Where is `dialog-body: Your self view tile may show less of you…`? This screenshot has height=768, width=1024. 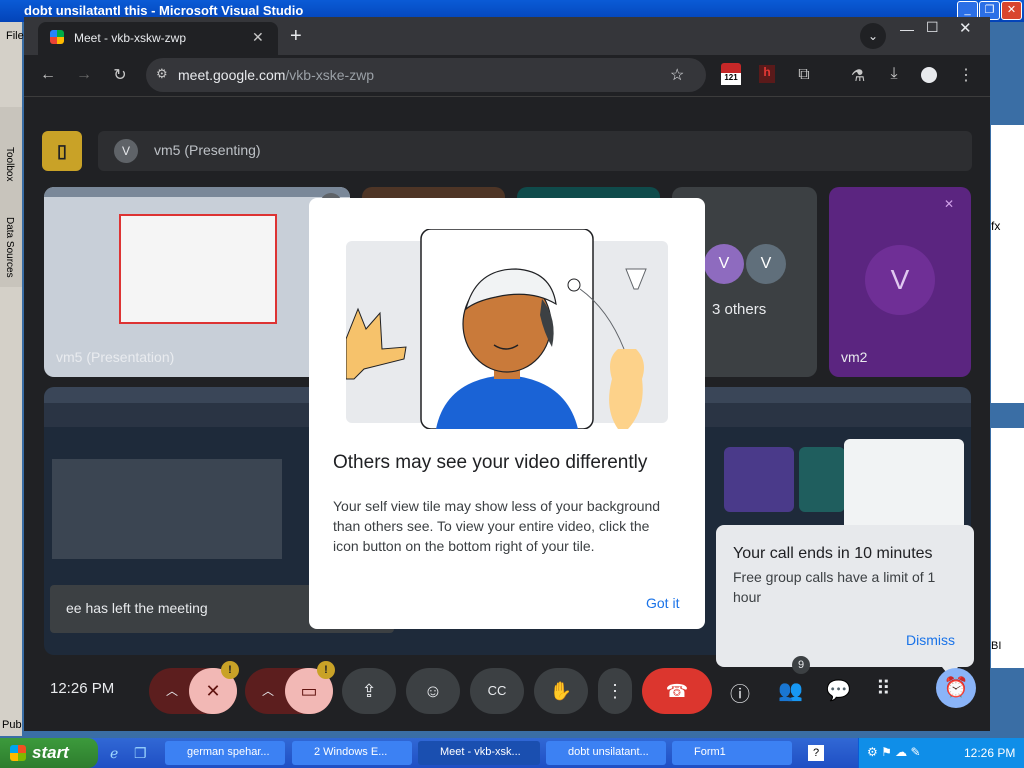
dialog-body: Your self view tile may show less of you… is located at coordinates (497, 526).